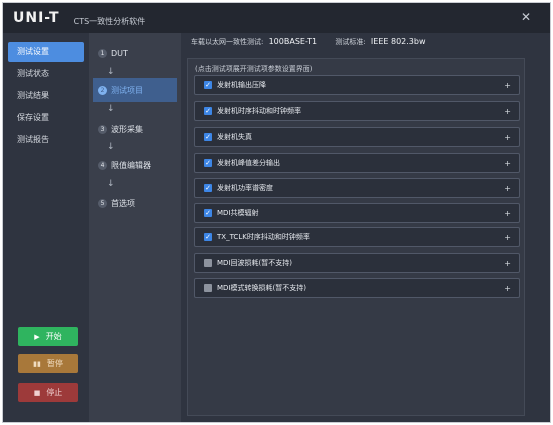 The image size is (553, 425). What do you see at coordinates (53, 336) in the screenshot?
I see `start-button-label: 开始` at bounding box center [53, 336].